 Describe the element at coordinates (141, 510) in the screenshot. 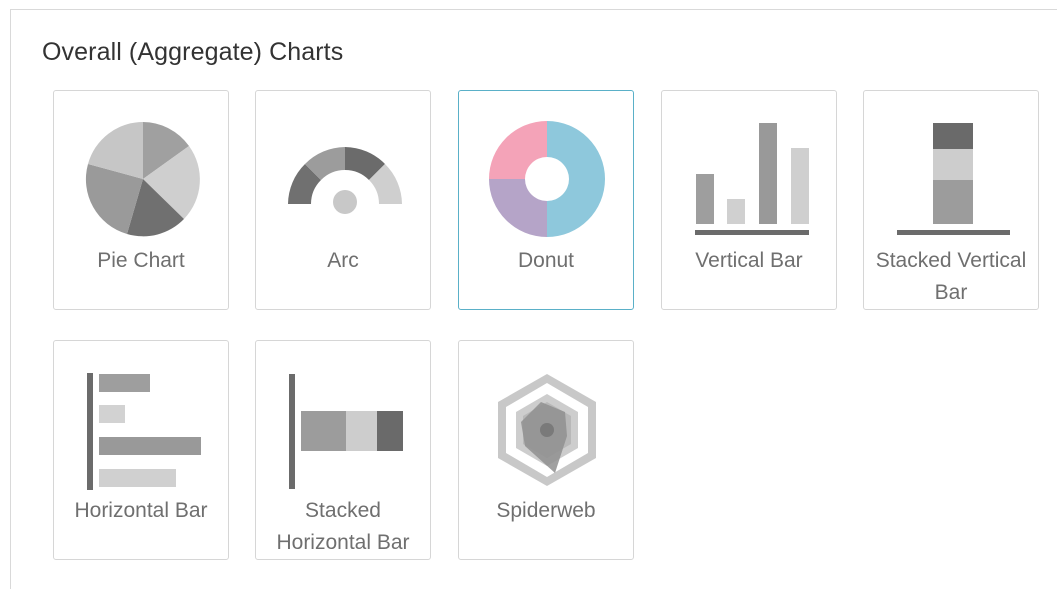

I see `tile-label: Horizontal Bar` at that location.